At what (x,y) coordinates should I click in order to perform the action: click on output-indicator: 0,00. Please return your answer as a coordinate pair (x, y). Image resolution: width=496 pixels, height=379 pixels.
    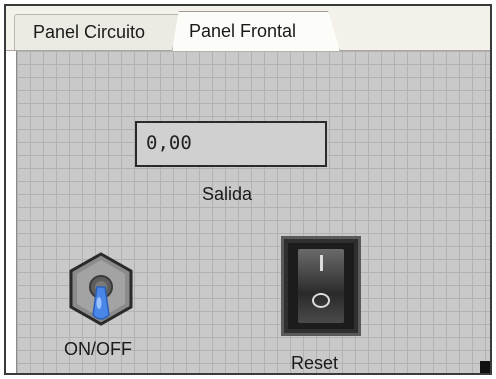
    Looking at the image, I should click on (231, 144).